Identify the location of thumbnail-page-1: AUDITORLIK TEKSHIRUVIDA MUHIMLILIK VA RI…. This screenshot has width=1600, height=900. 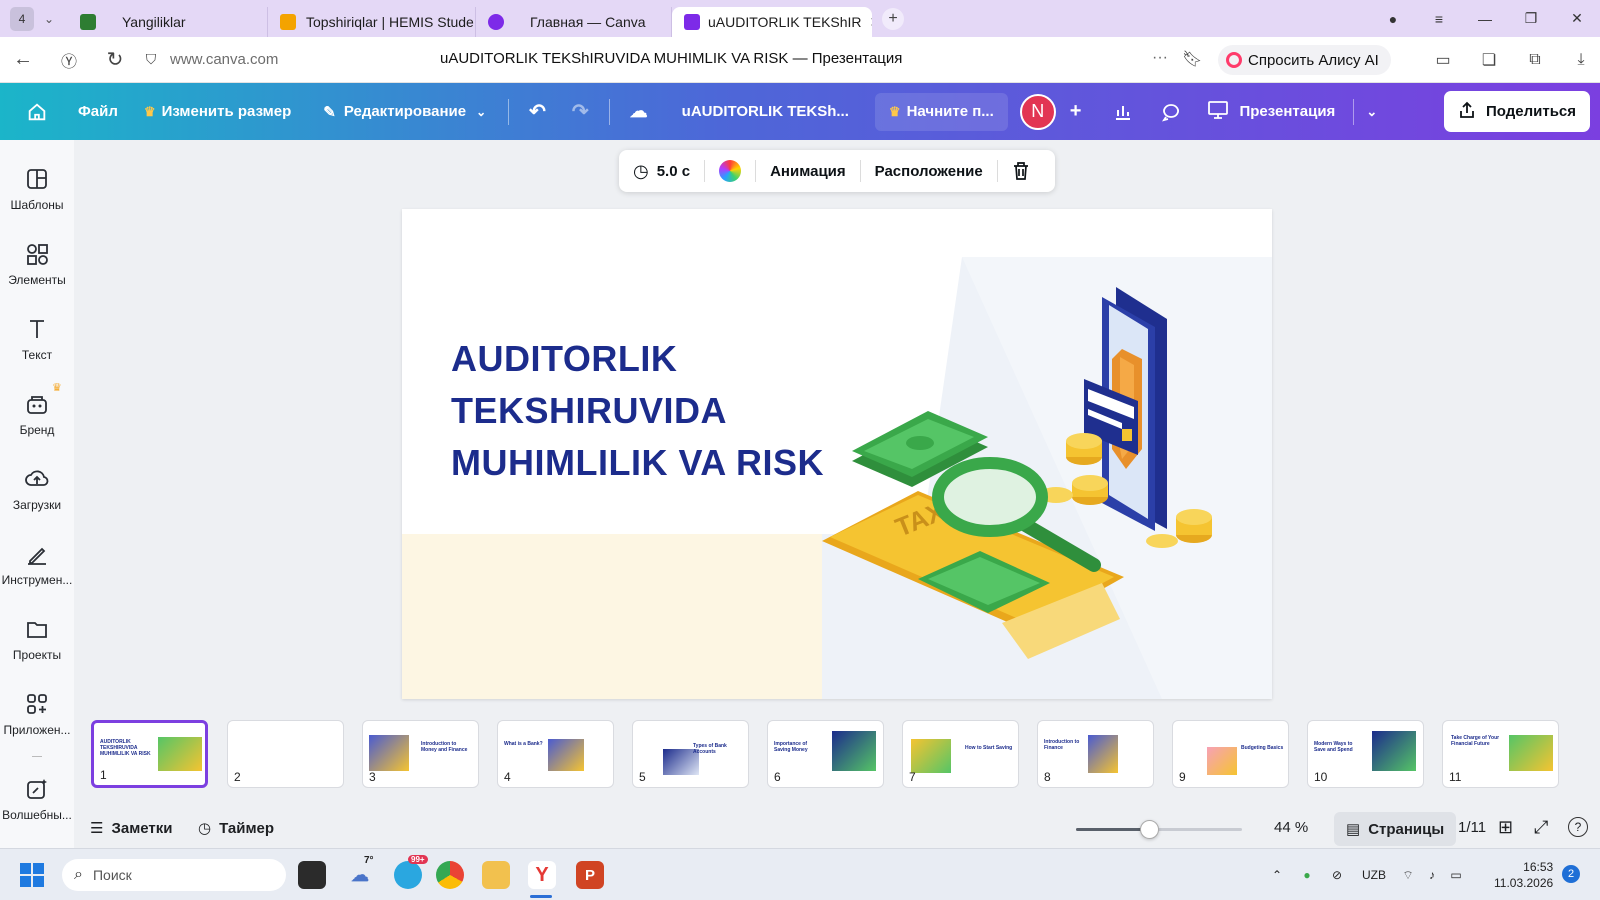
(149, 754).